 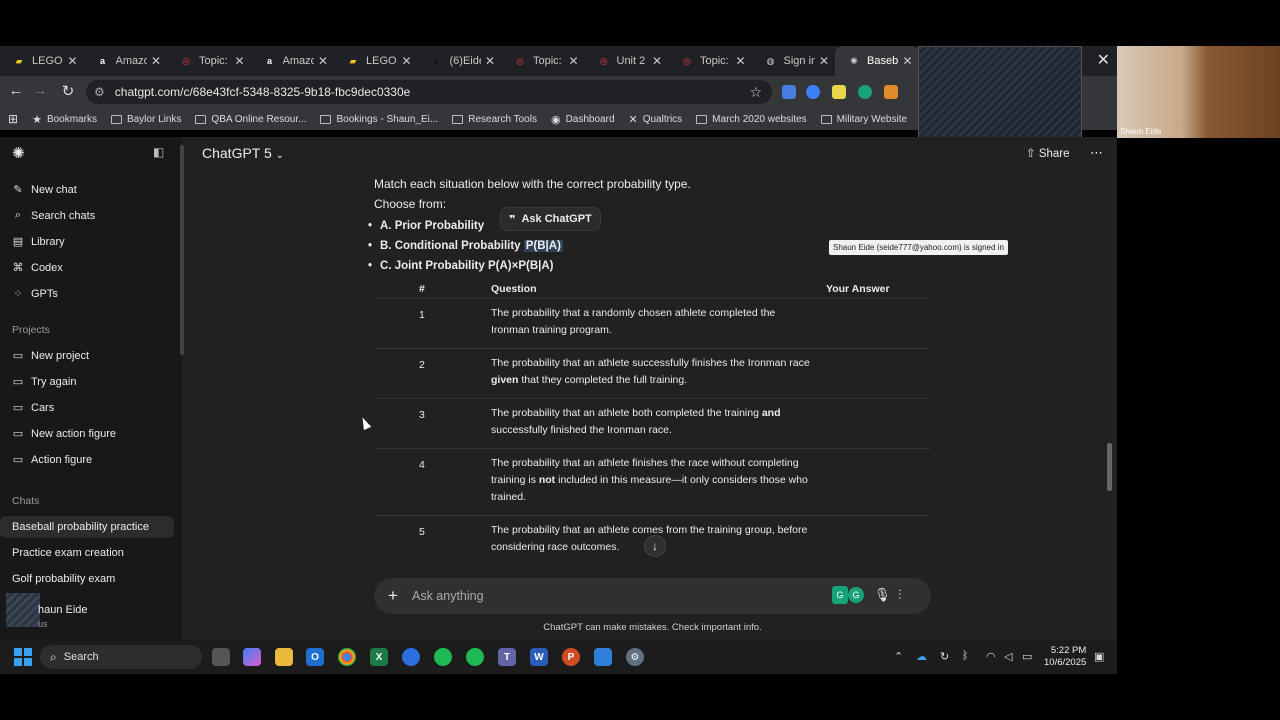 I want to click on composer: + Ask anything G G 🎙 ⫶, so click(x=652, y=596).